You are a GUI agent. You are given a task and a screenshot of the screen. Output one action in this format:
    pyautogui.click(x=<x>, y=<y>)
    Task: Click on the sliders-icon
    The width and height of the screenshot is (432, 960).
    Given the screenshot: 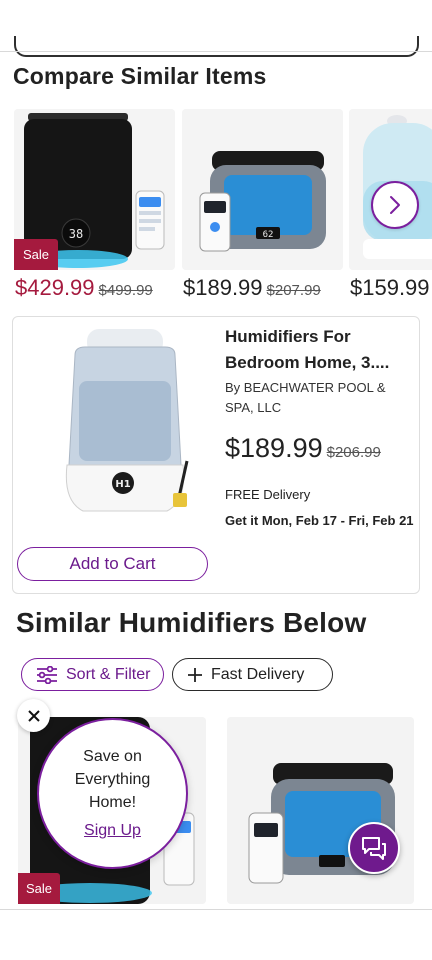 What is the action you would take?
    pyautogui.click(x=47, y=674)
    